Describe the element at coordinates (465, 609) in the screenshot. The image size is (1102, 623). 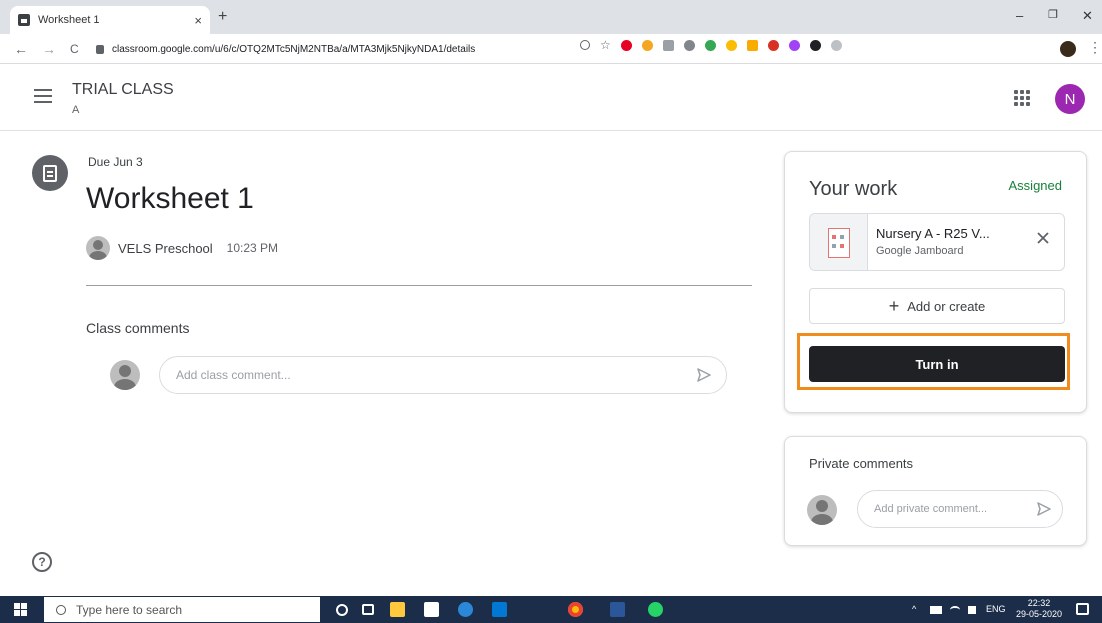
I see `edge-icon` at that location.